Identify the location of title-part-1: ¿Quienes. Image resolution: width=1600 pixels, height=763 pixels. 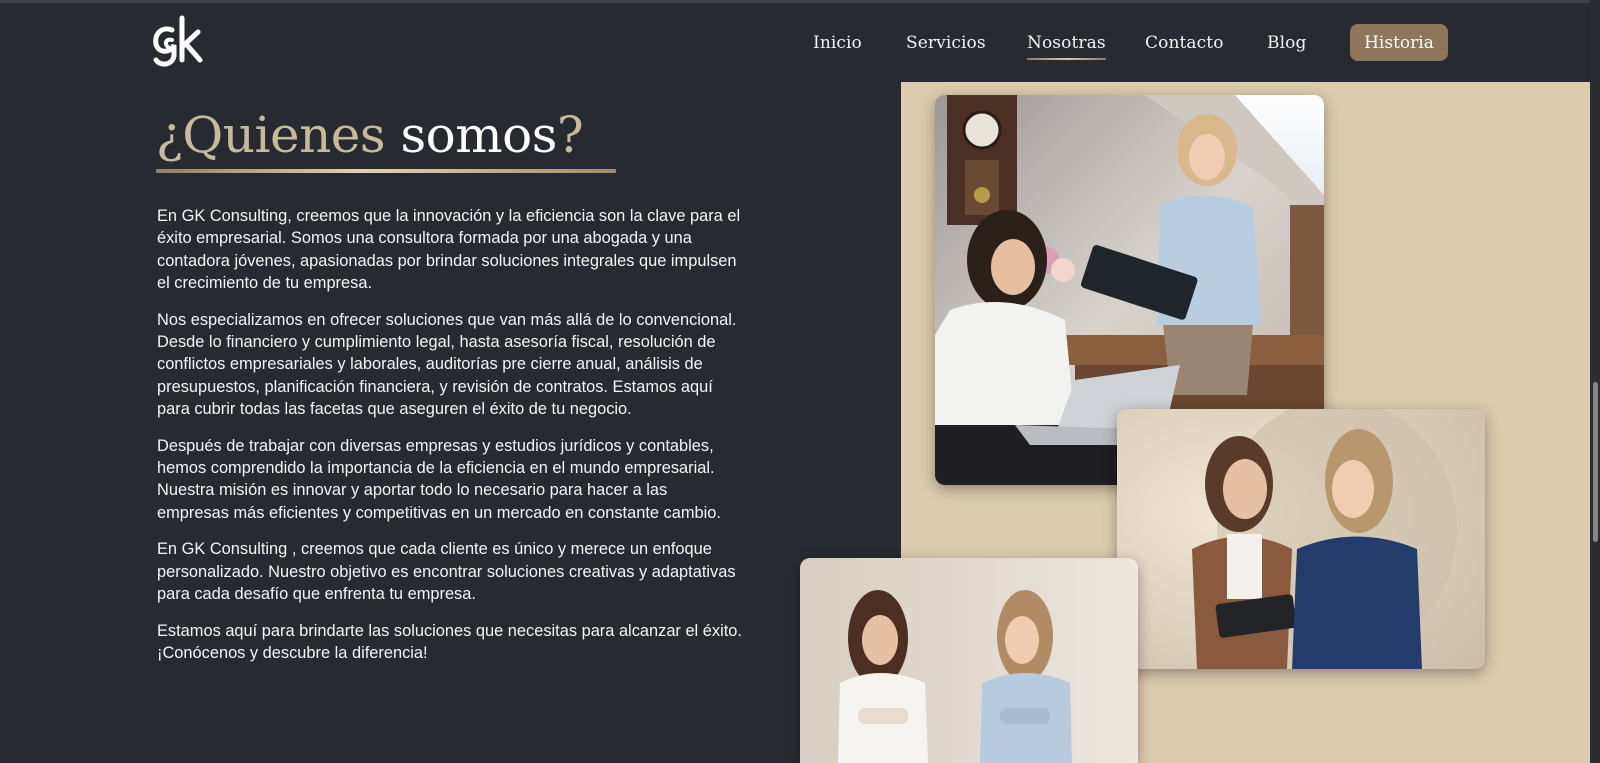
(271, 135).